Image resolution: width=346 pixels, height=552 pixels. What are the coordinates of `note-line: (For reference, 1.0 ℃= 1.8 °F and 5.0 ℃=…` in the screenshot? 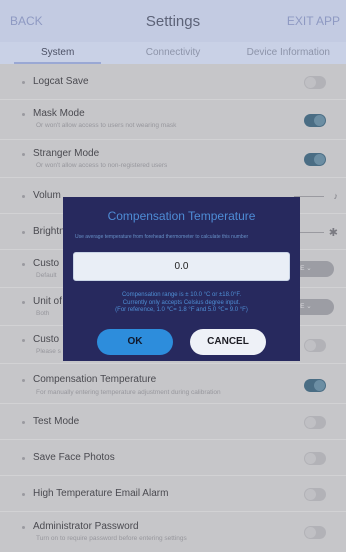 It's located at (181, 310).